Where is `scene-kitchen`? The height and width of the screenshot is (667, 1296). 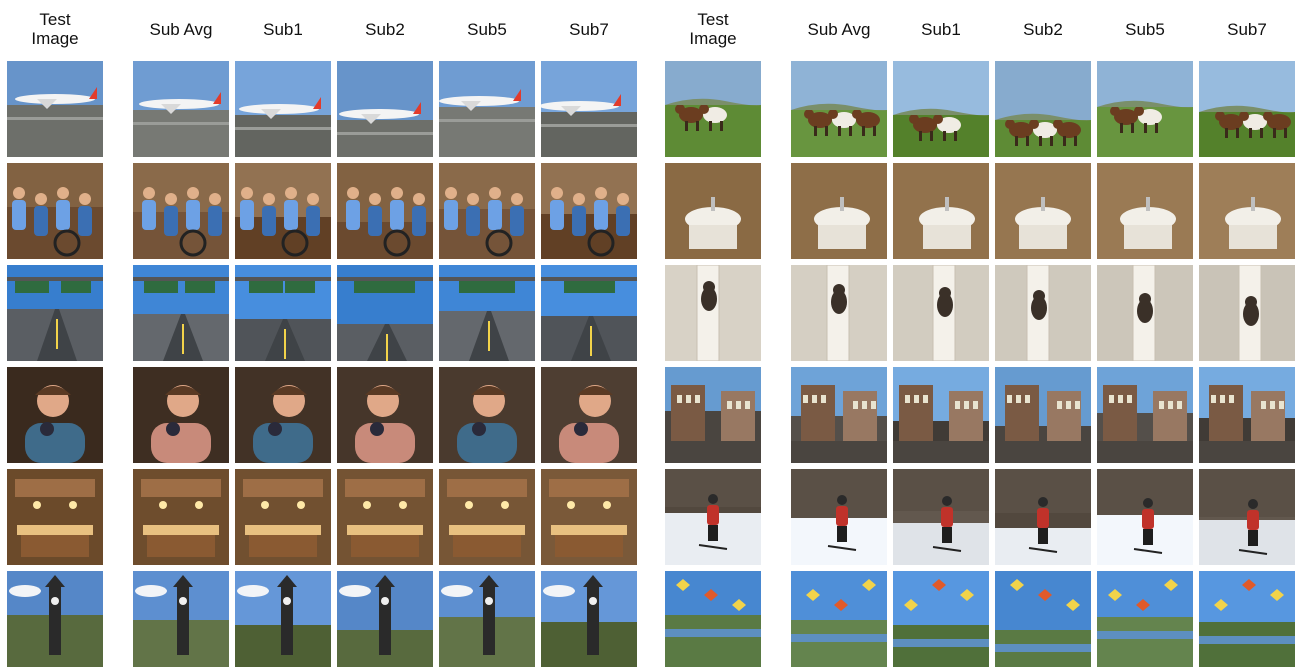
scene-kitchen is located at coordinates (487, 517).